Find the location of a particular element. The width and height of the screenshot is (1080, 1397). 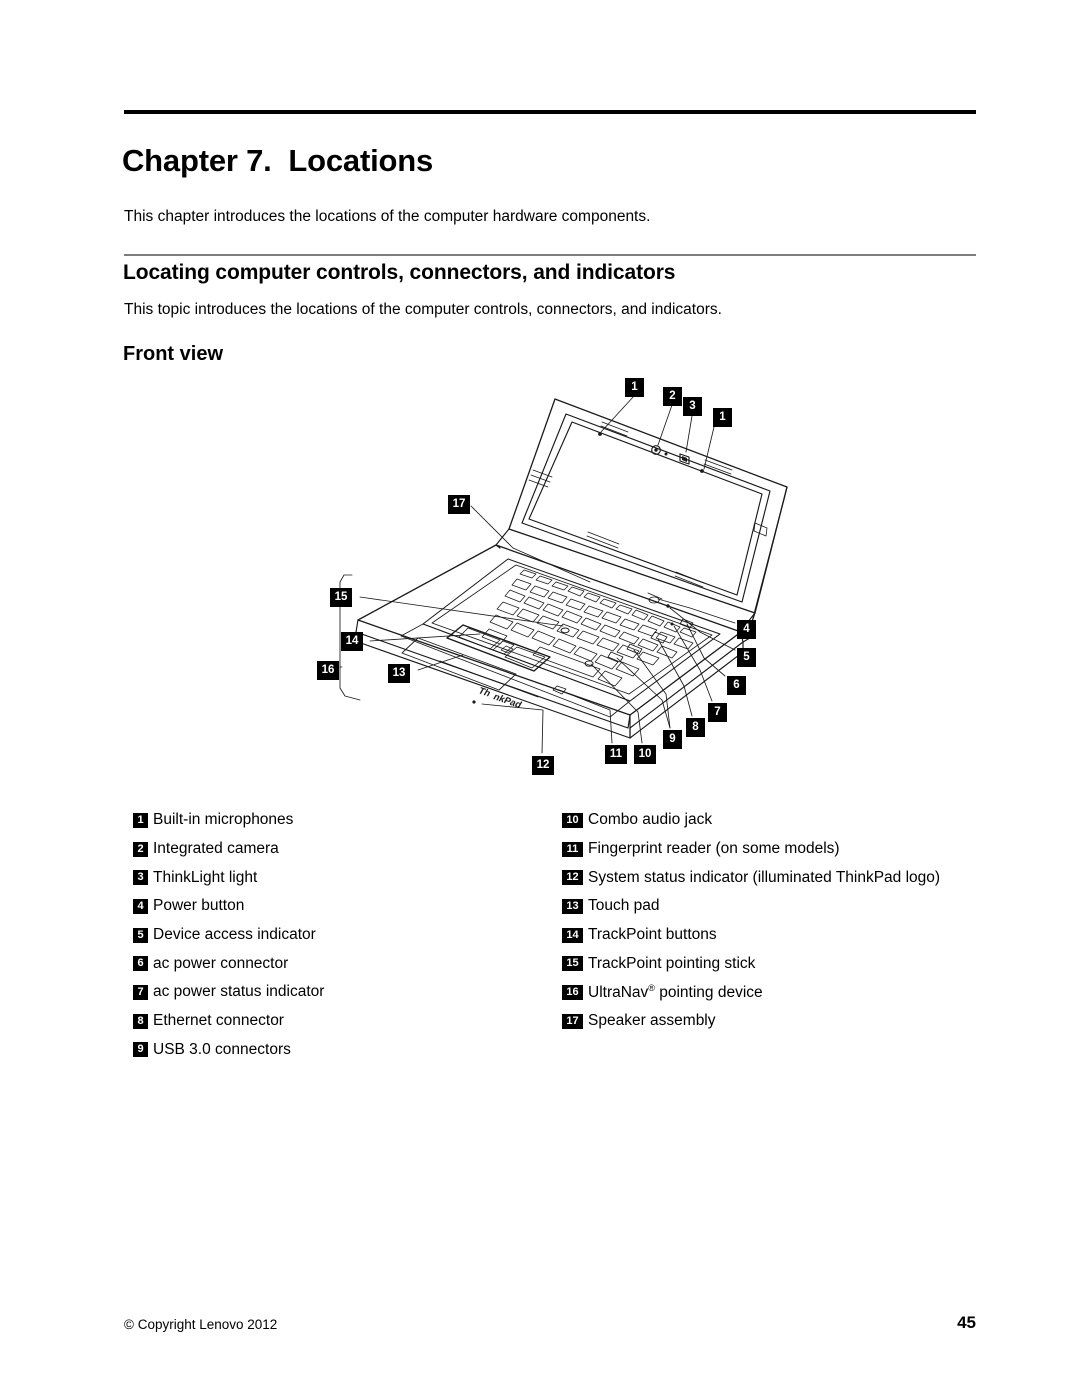

callout-6: 6 is located at coordinates (736, 685).